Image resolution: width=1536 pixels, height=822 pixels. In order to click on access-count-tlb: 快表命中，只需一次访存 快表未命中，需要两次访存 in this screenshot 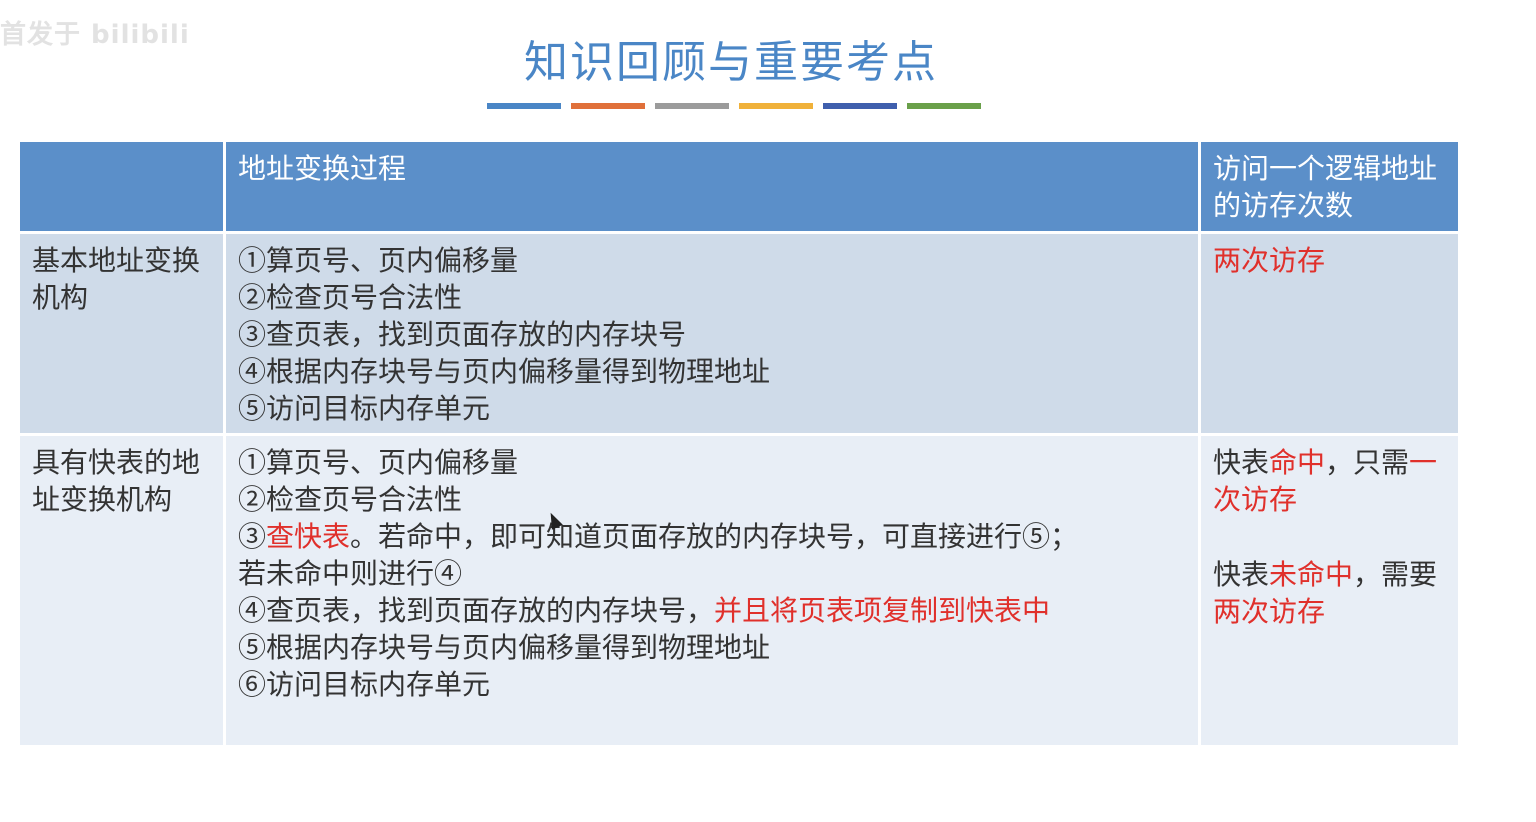, I will do `click(1329, 592)`.